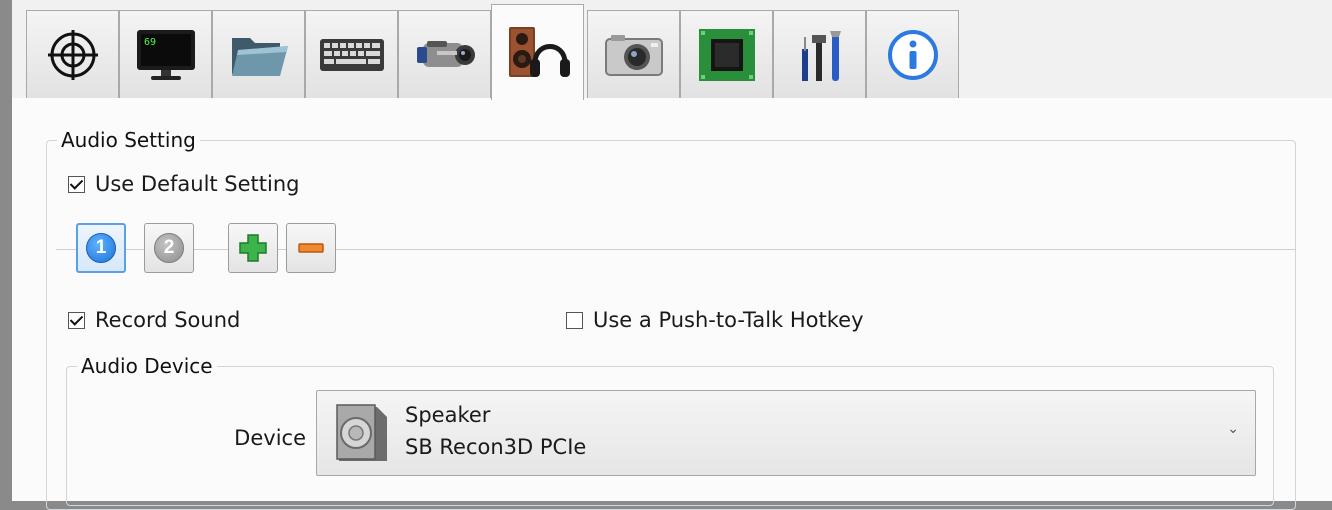 The image size is (1332, 510). I want to click on audio-setting-legend: Audio Setting, so click(128, 140).